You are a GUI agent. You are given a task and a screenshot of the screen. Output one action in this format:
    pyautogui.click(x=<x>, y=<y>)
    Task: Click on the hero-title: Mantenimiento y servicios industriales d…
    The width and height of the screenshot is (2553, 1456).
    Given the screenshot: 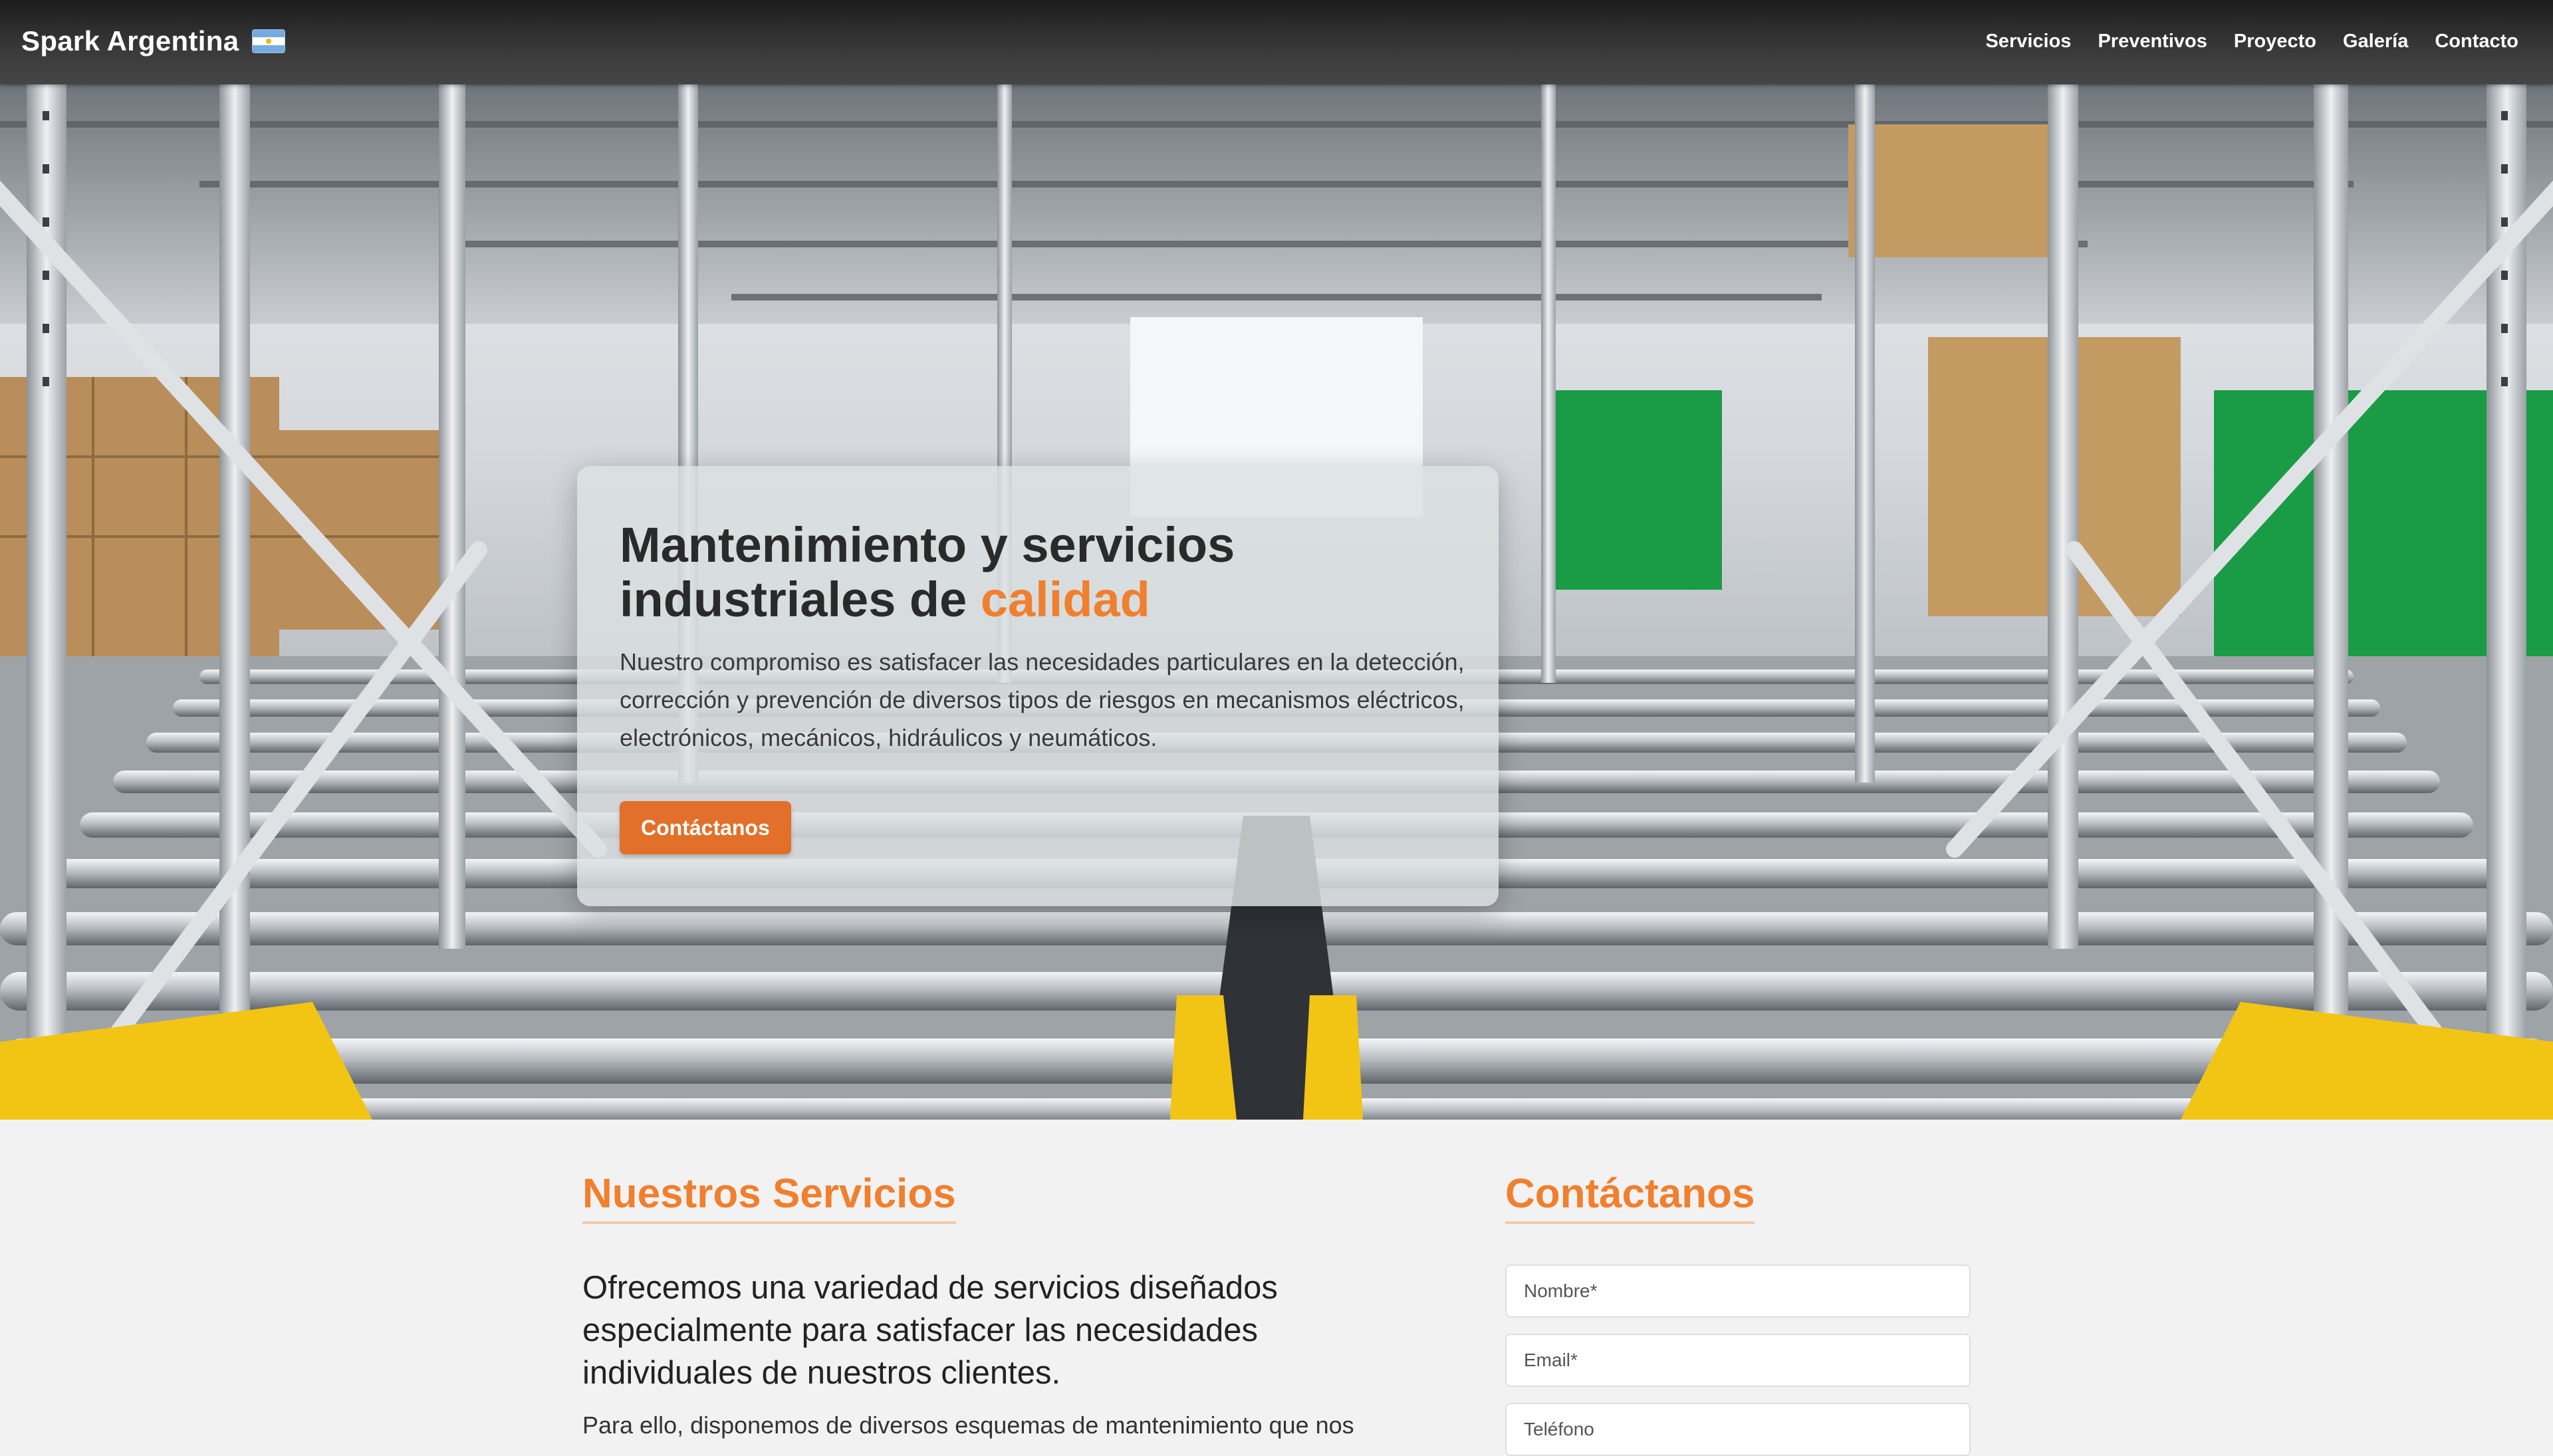 What is the action you would take?
    pyautogui.click(x=927, y=572)
    